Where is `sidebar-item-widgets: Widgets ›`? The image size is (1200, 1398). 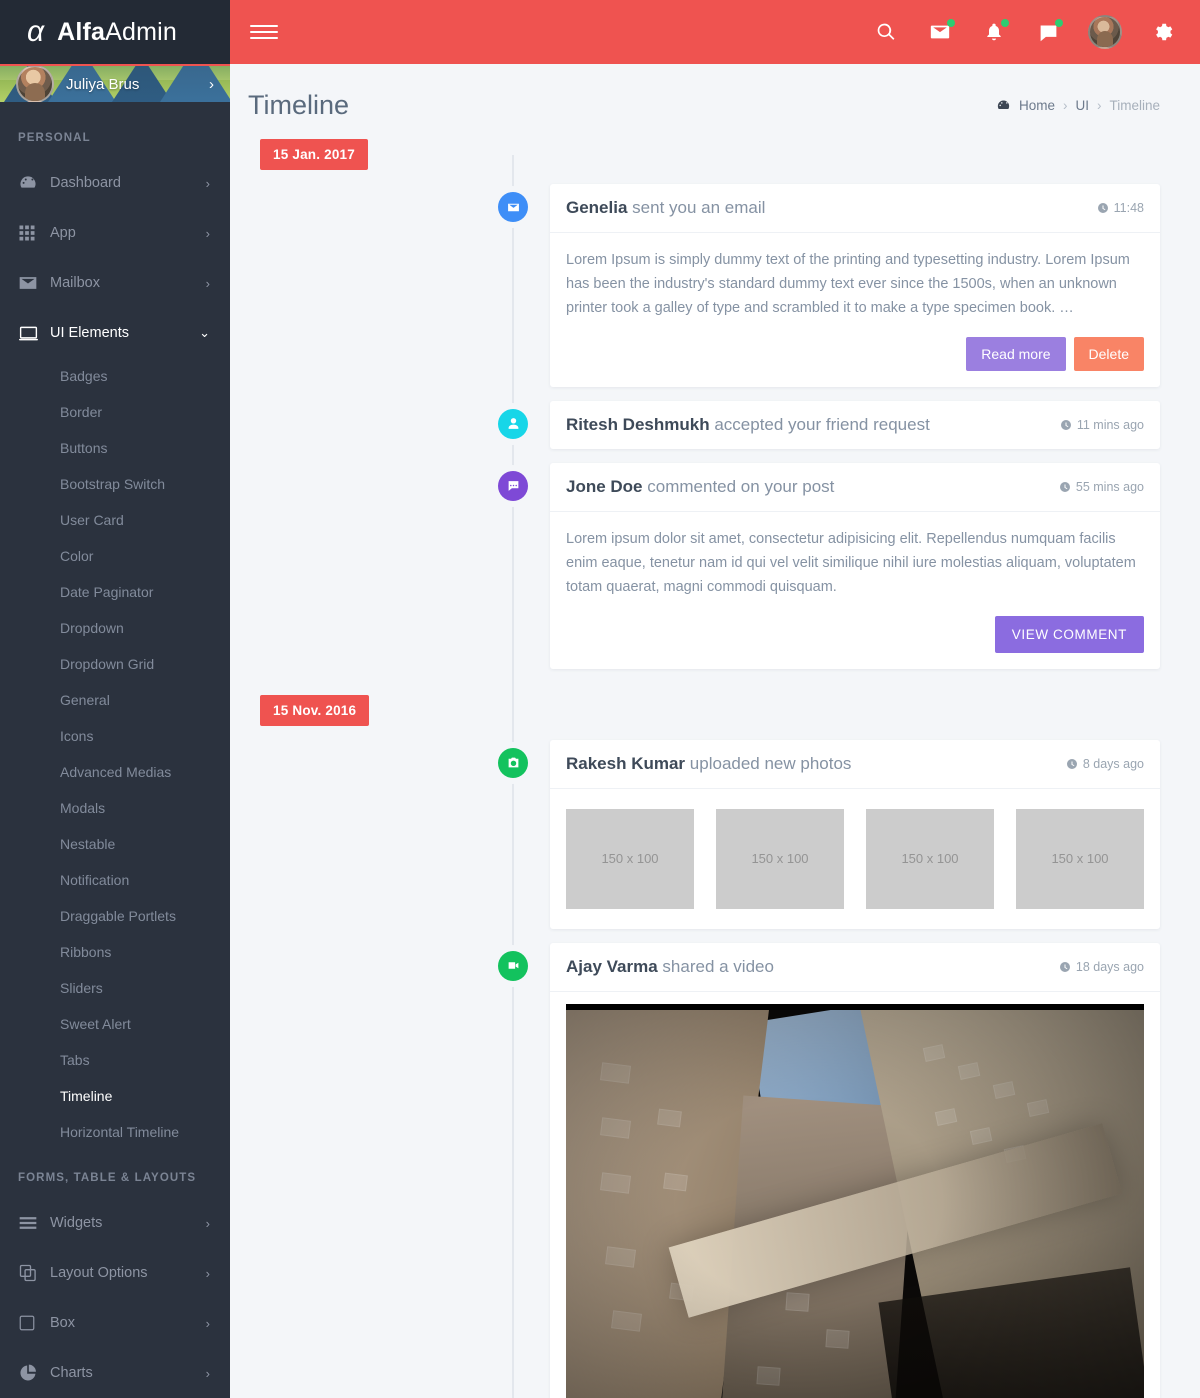
sidebar-item-widgets: Widgets › is located at coordinates (115, 1223).